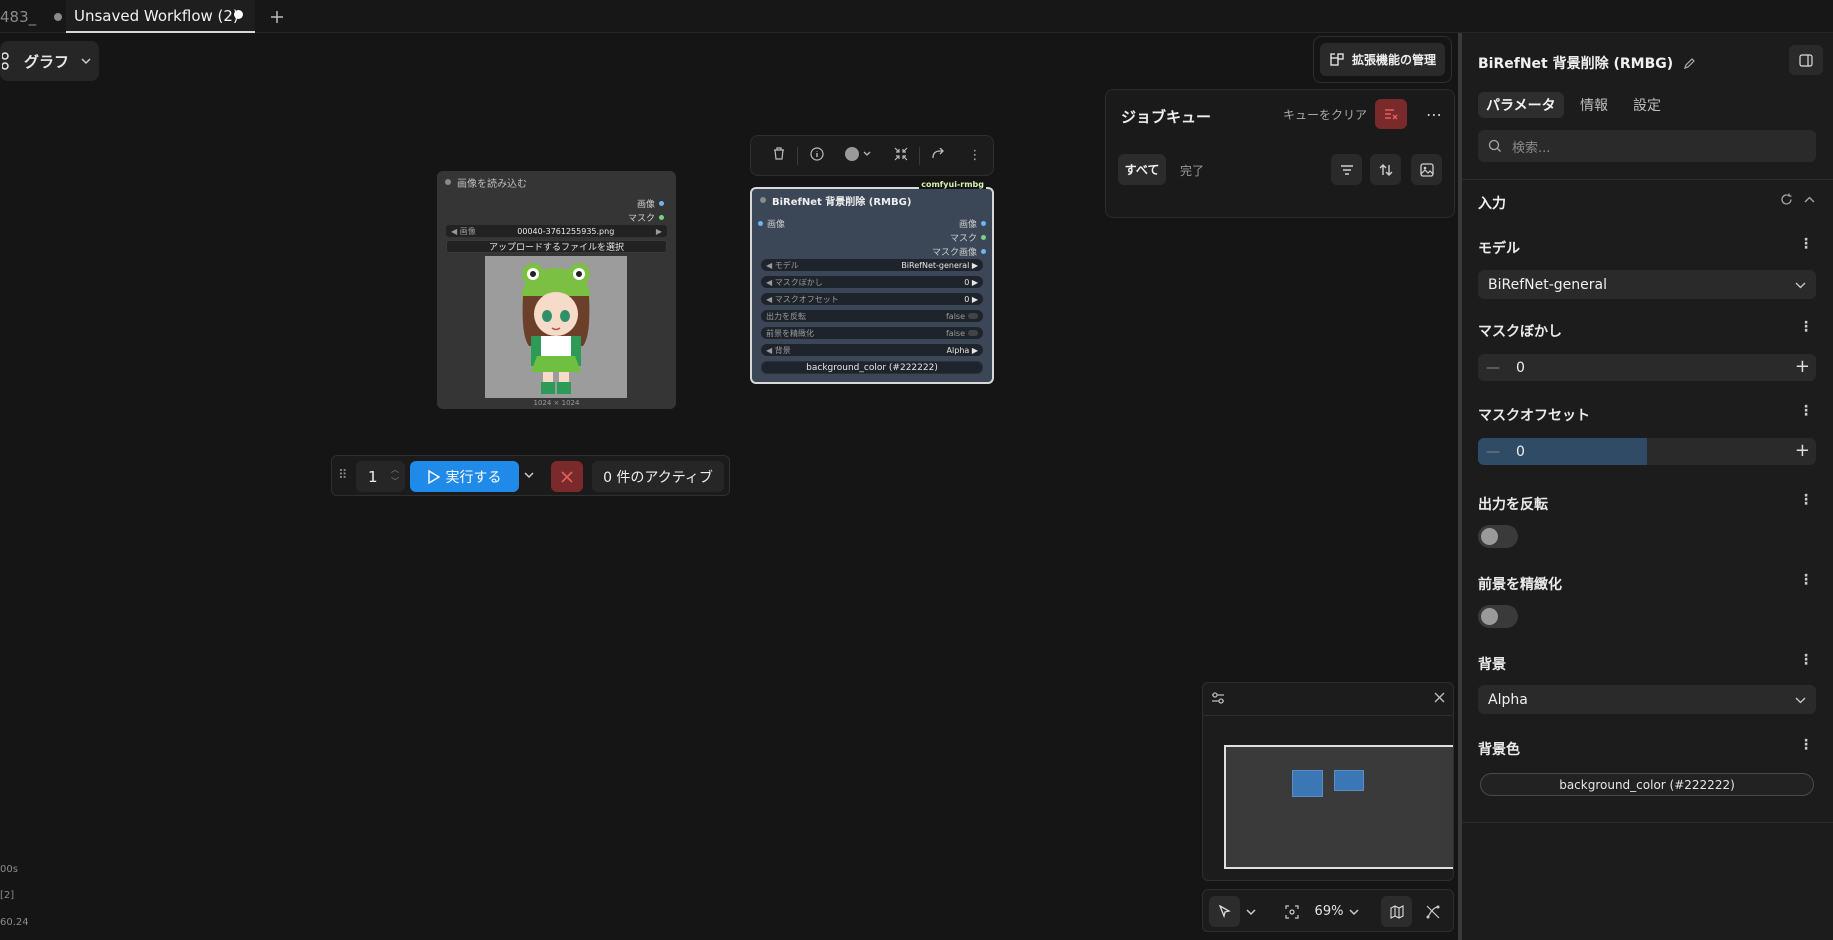 Image resolution: width=1833 pixels, height=940 pixels. I want to click on edit-pencil-icon, so click(1689, 63).